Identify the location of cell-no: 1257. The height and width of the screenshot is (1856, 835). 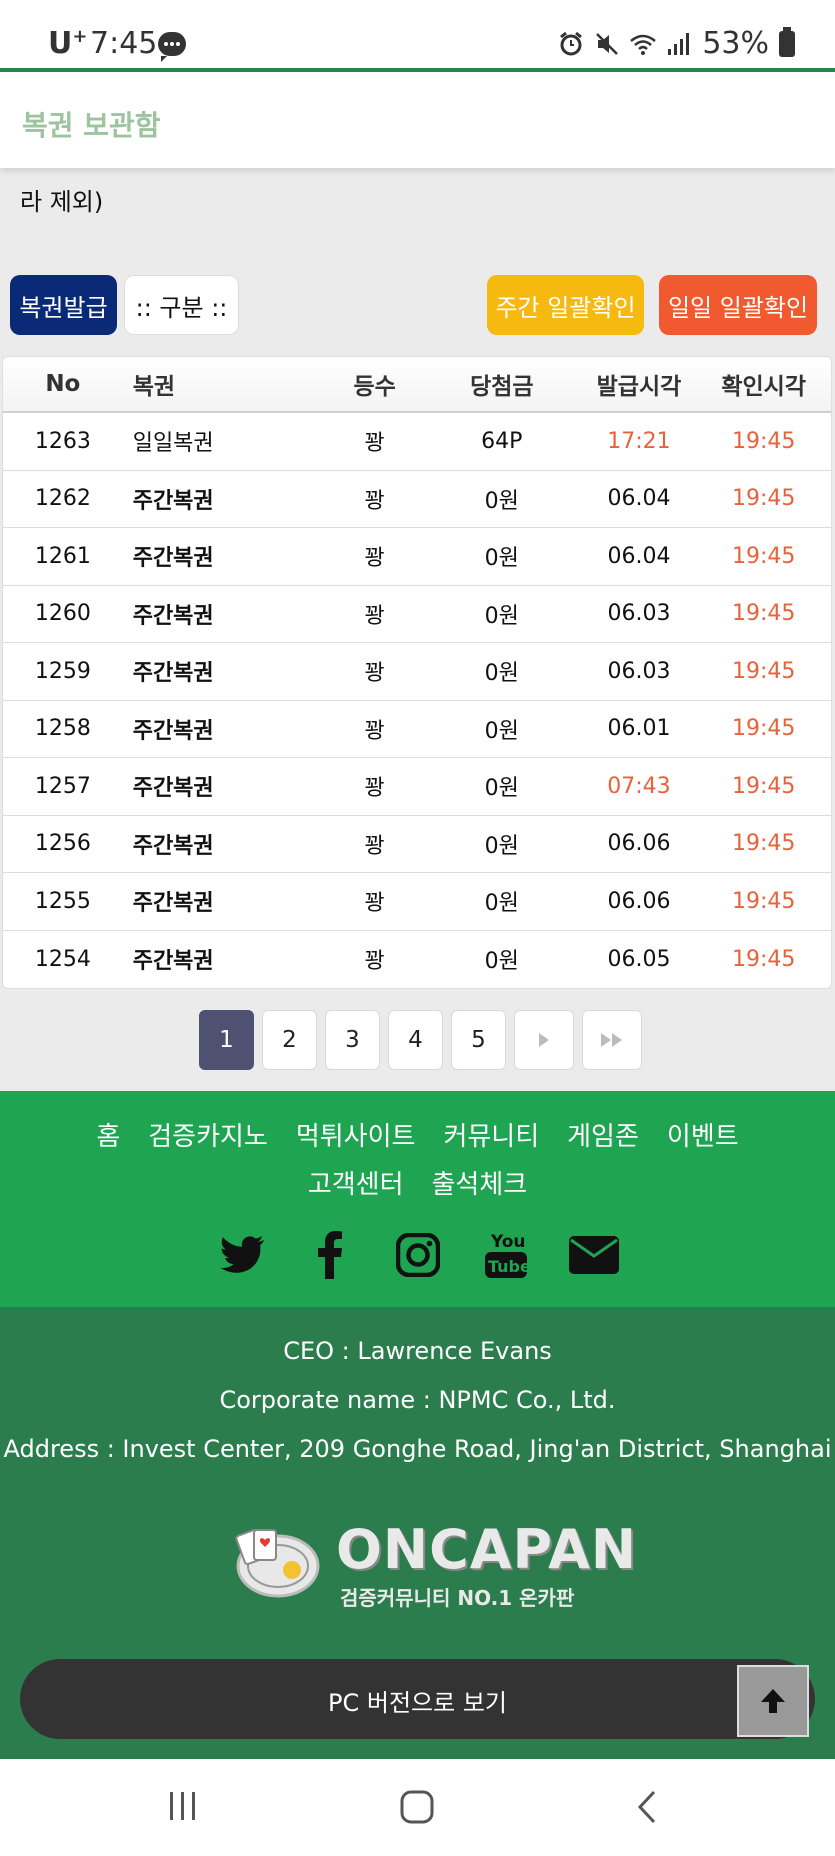
(62, 786).